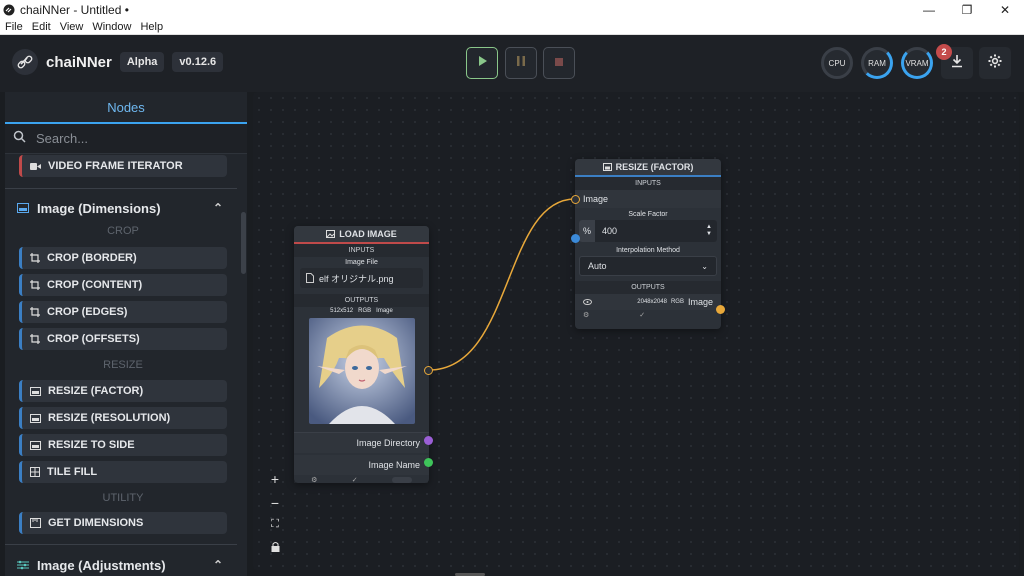  What do you see at coordinates (587, 231) in the screenshot?
I see `scale-unit: %` at bounding box center [587, 231].